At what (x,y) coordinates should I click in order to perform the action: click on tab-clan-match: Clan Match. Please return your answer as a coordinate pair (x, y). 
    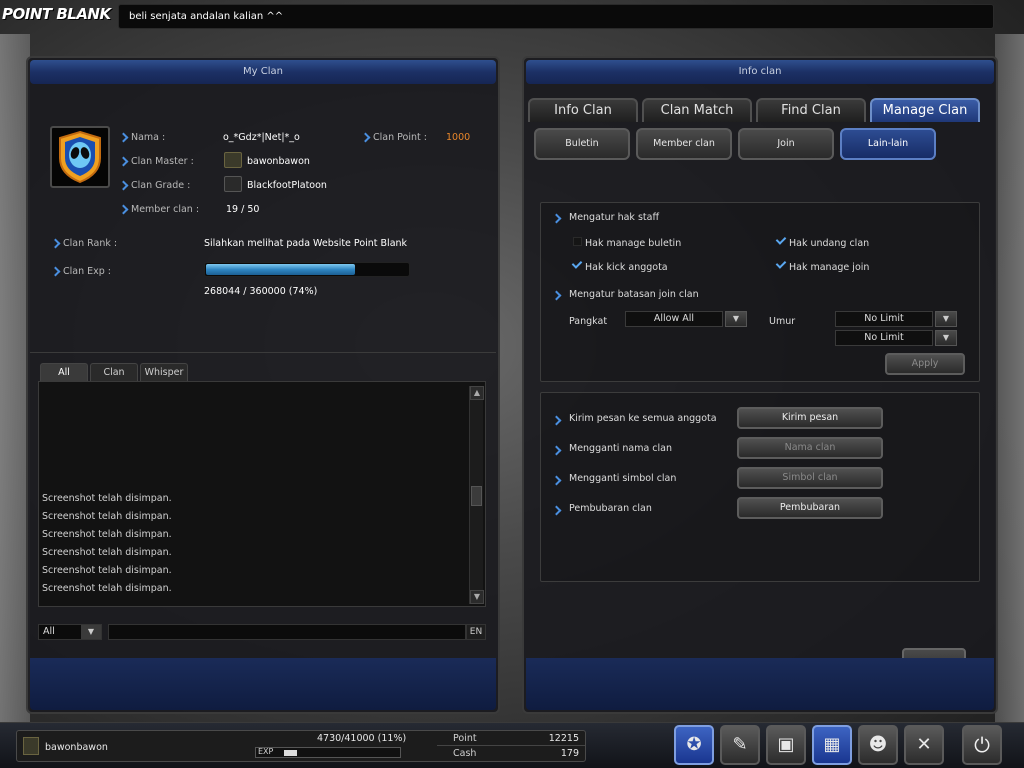
    Looking at the image, I should click on (697, 110).